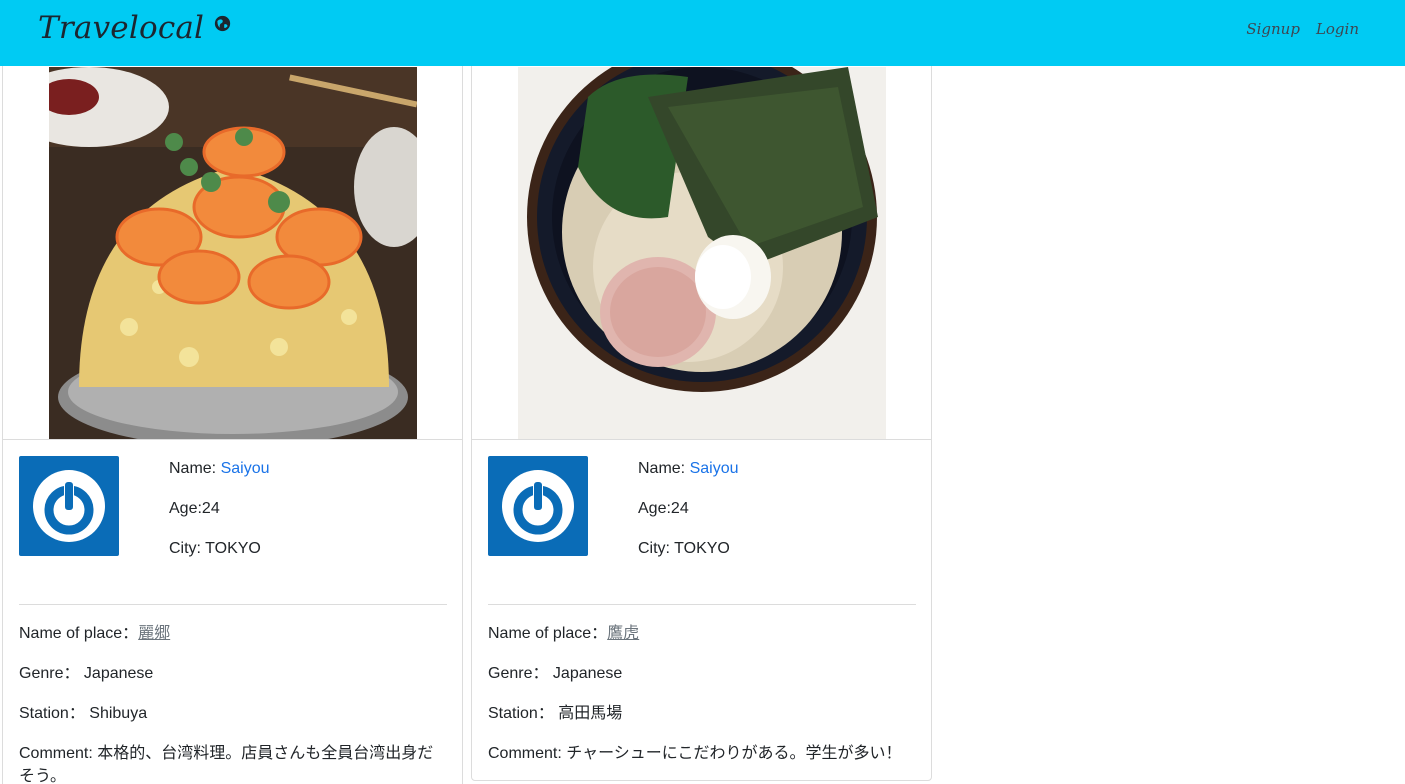 The width and height of the screenshot is (1405, 784). I want to click on station-value: 高田馬場, so click(590, 713).